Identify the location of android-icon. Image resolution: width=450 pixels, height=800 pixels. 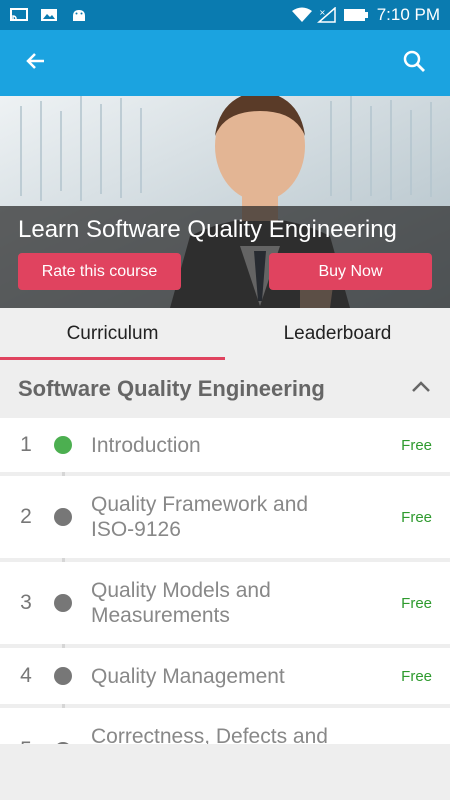
(79, 15).